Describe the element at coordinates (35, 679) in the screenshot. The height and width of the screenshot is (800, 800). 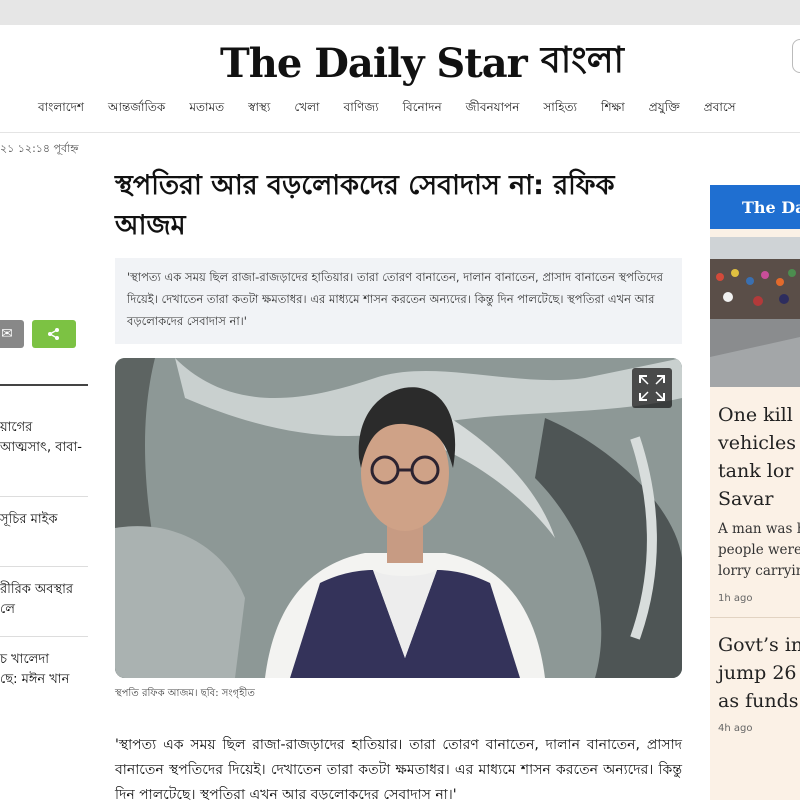
I see `related-story-line: ছে: মঈন খান` at that location.